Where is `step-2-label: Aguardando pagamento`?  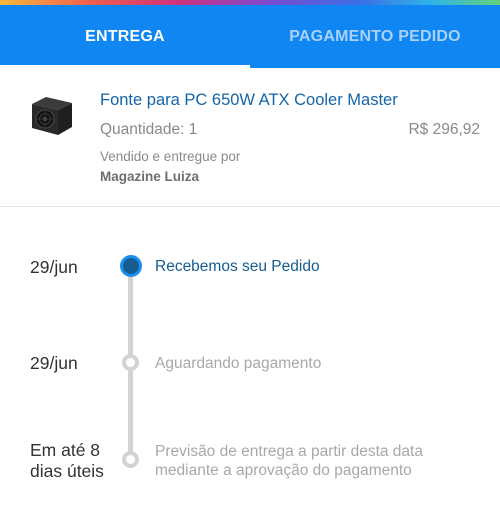 step-2-label: Aguardando pagamento is located at coordinates (238, 363).